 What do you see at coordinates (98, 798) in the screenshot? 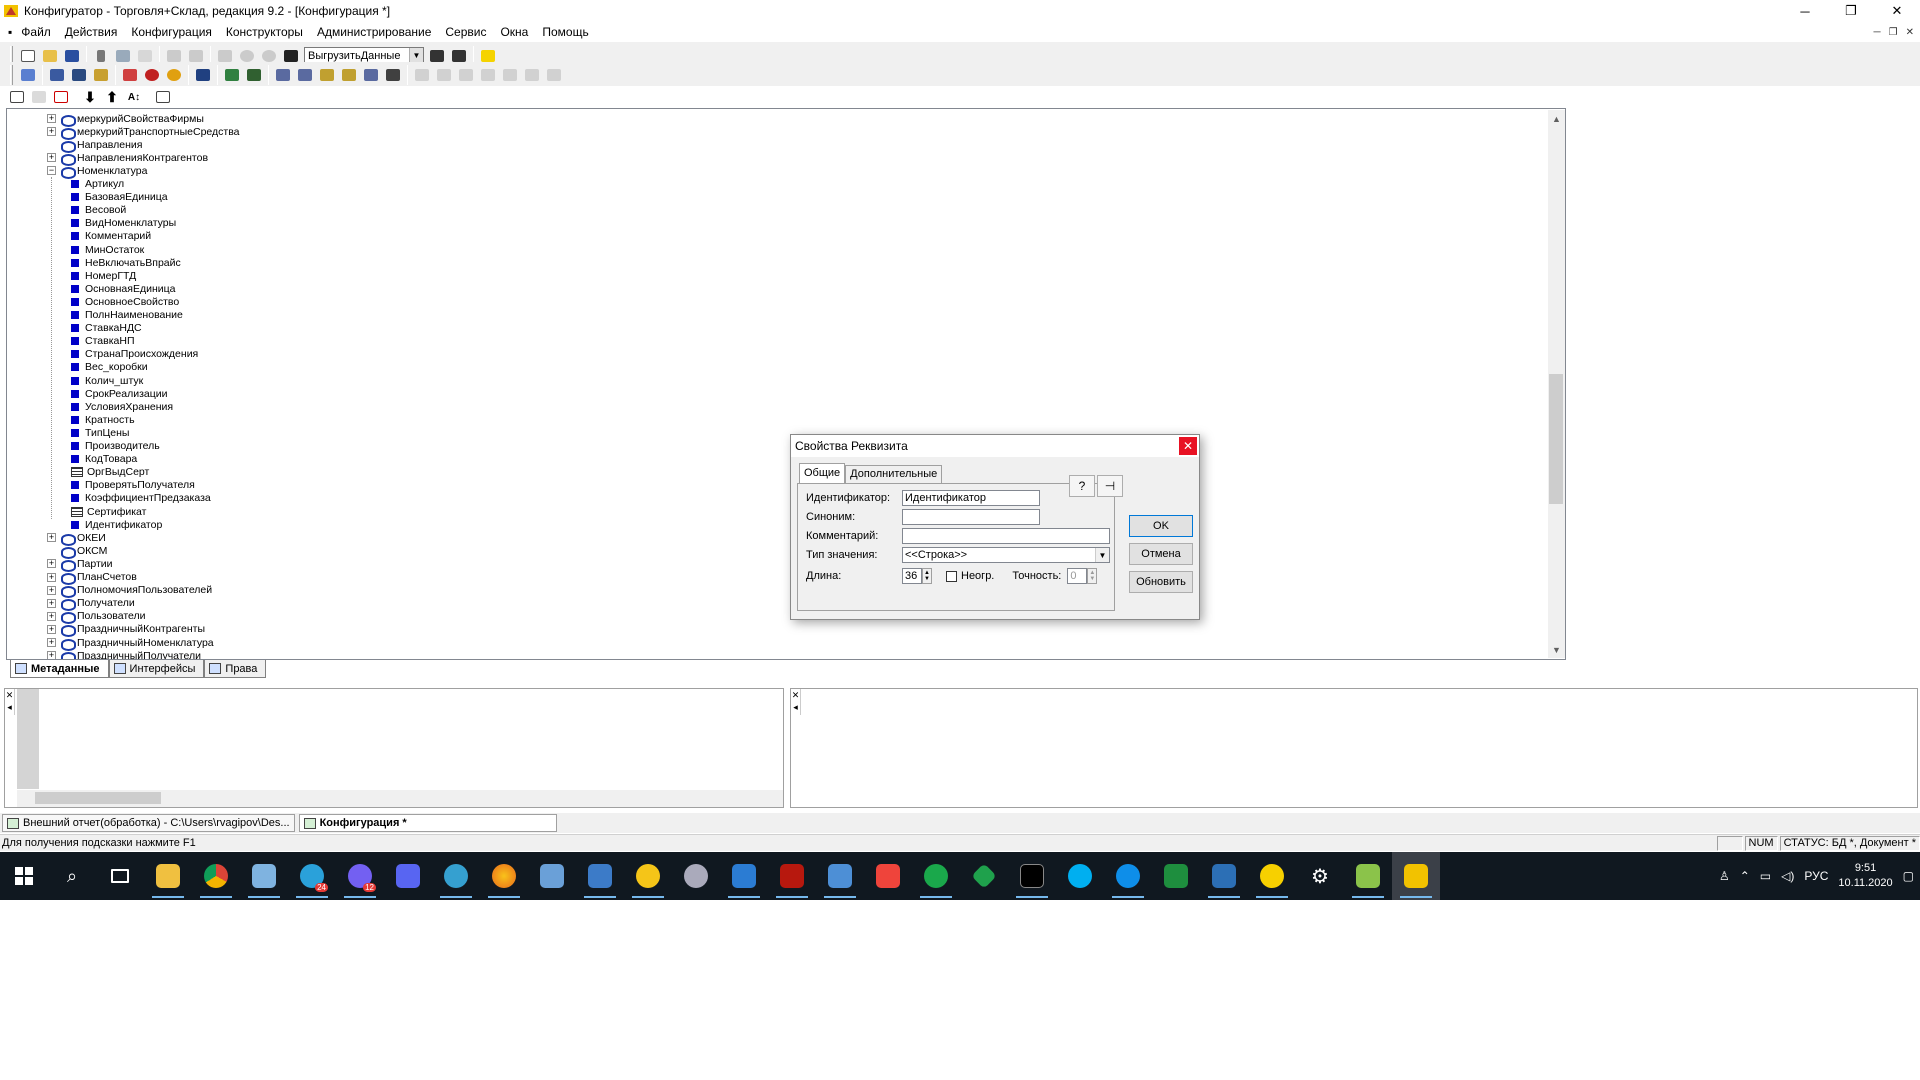
I see `scroll-thumb` at bounding box center [98, 798].